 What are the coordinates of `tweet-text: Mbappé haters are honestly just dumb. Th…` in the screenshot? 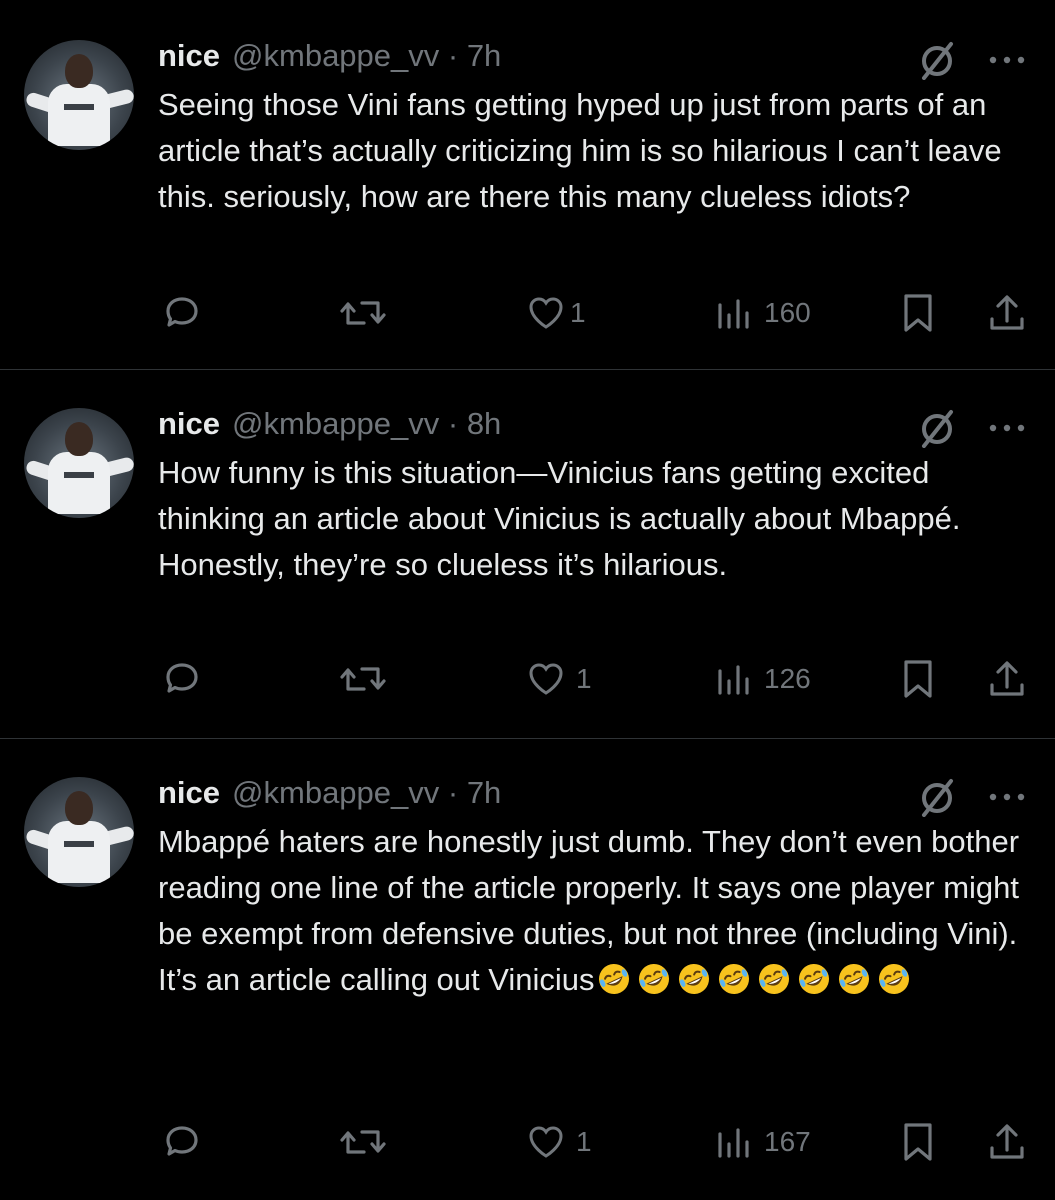 It's located at (598, 911).